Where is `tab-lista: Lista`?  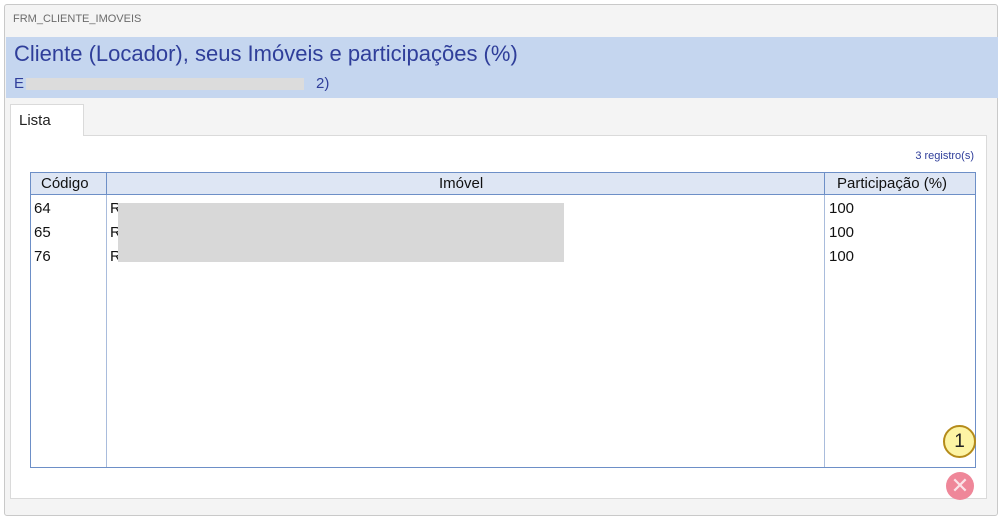 tab-lista: Lista is located at coordinates (47, 120).